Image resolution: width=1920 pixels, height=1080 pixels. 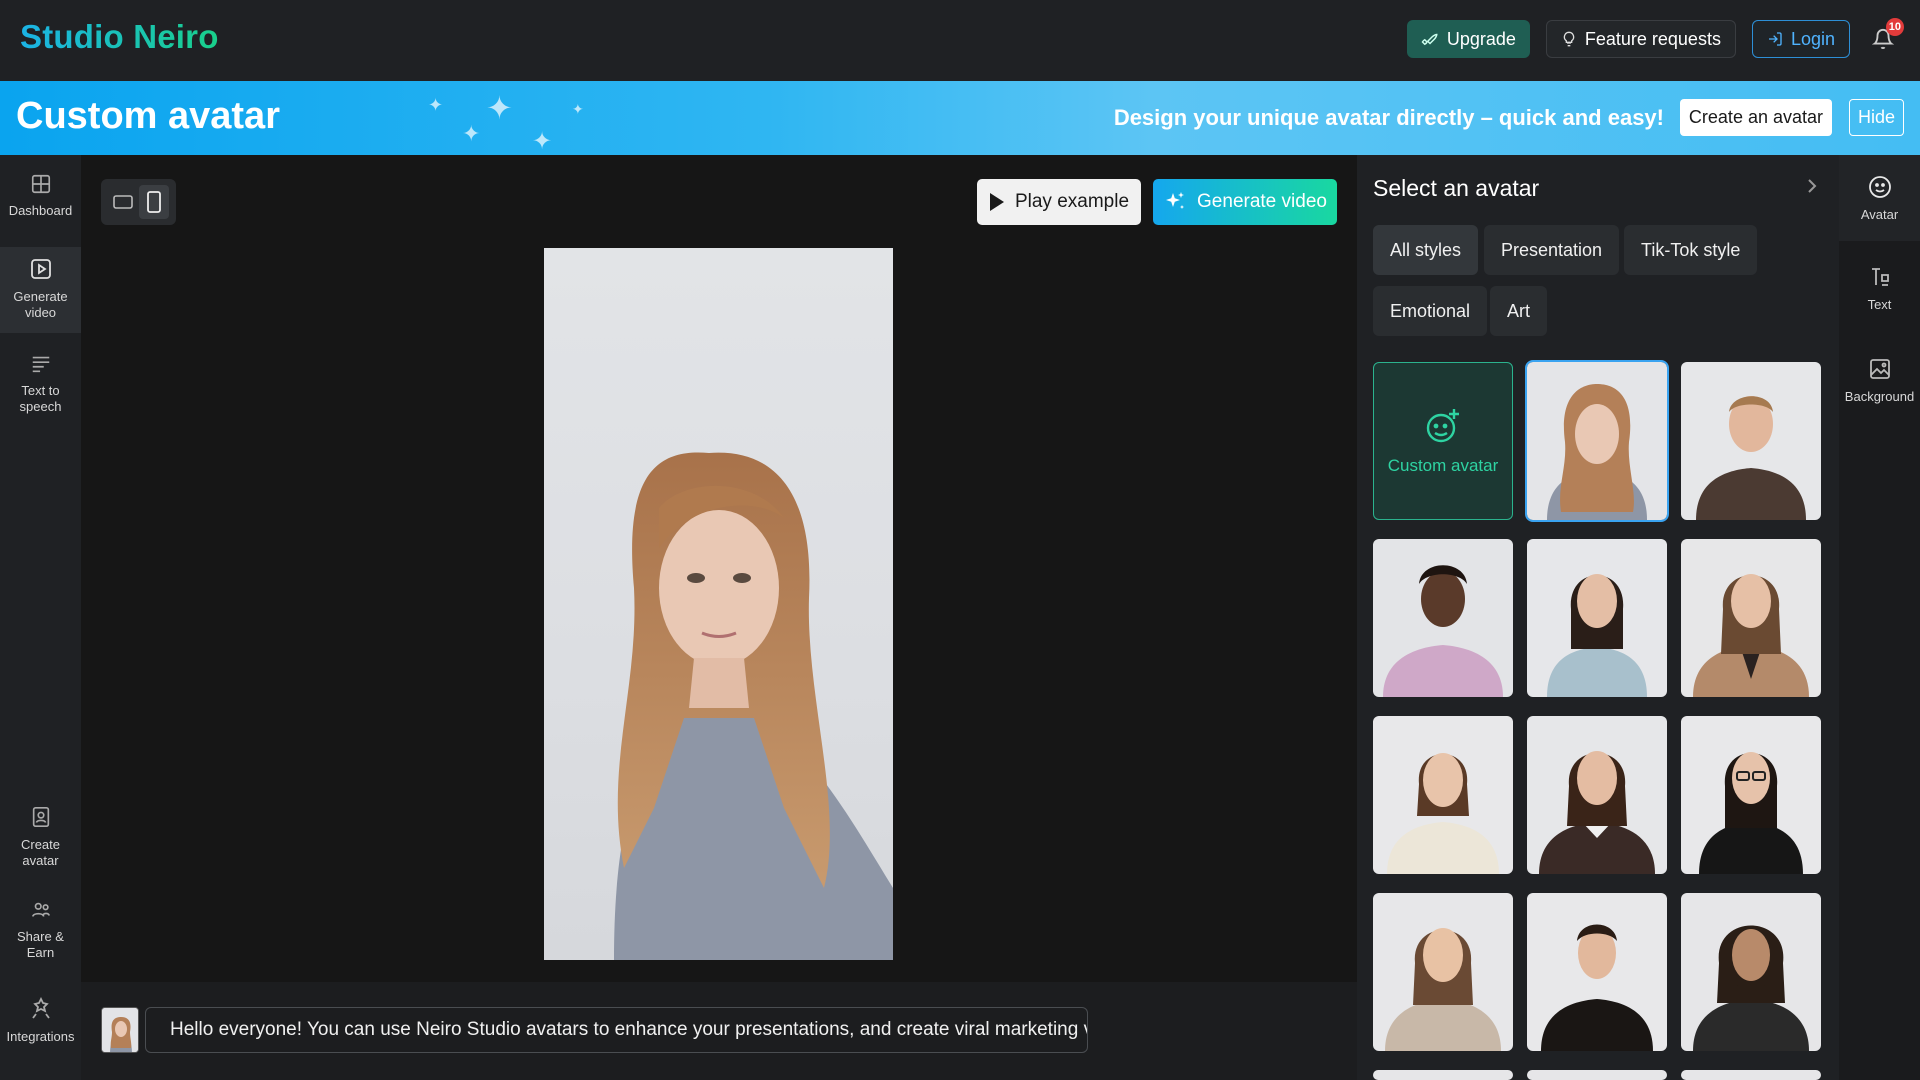 I want to click on filter-tiktok-style: Tik-Tok style, so click(x=1691, y=250).